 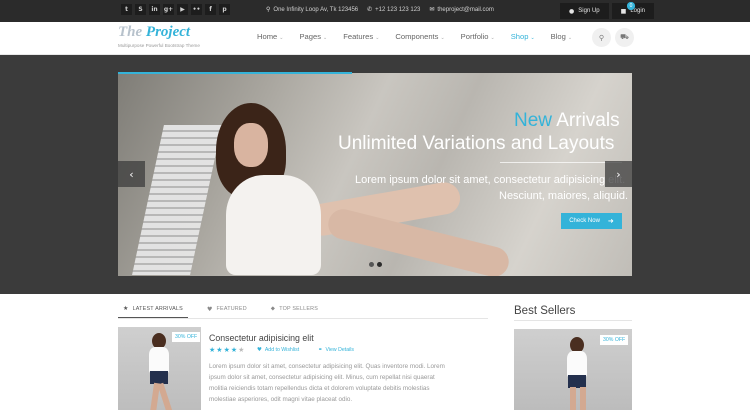 I want to click on slide-separator, so click(x=561, y=162).